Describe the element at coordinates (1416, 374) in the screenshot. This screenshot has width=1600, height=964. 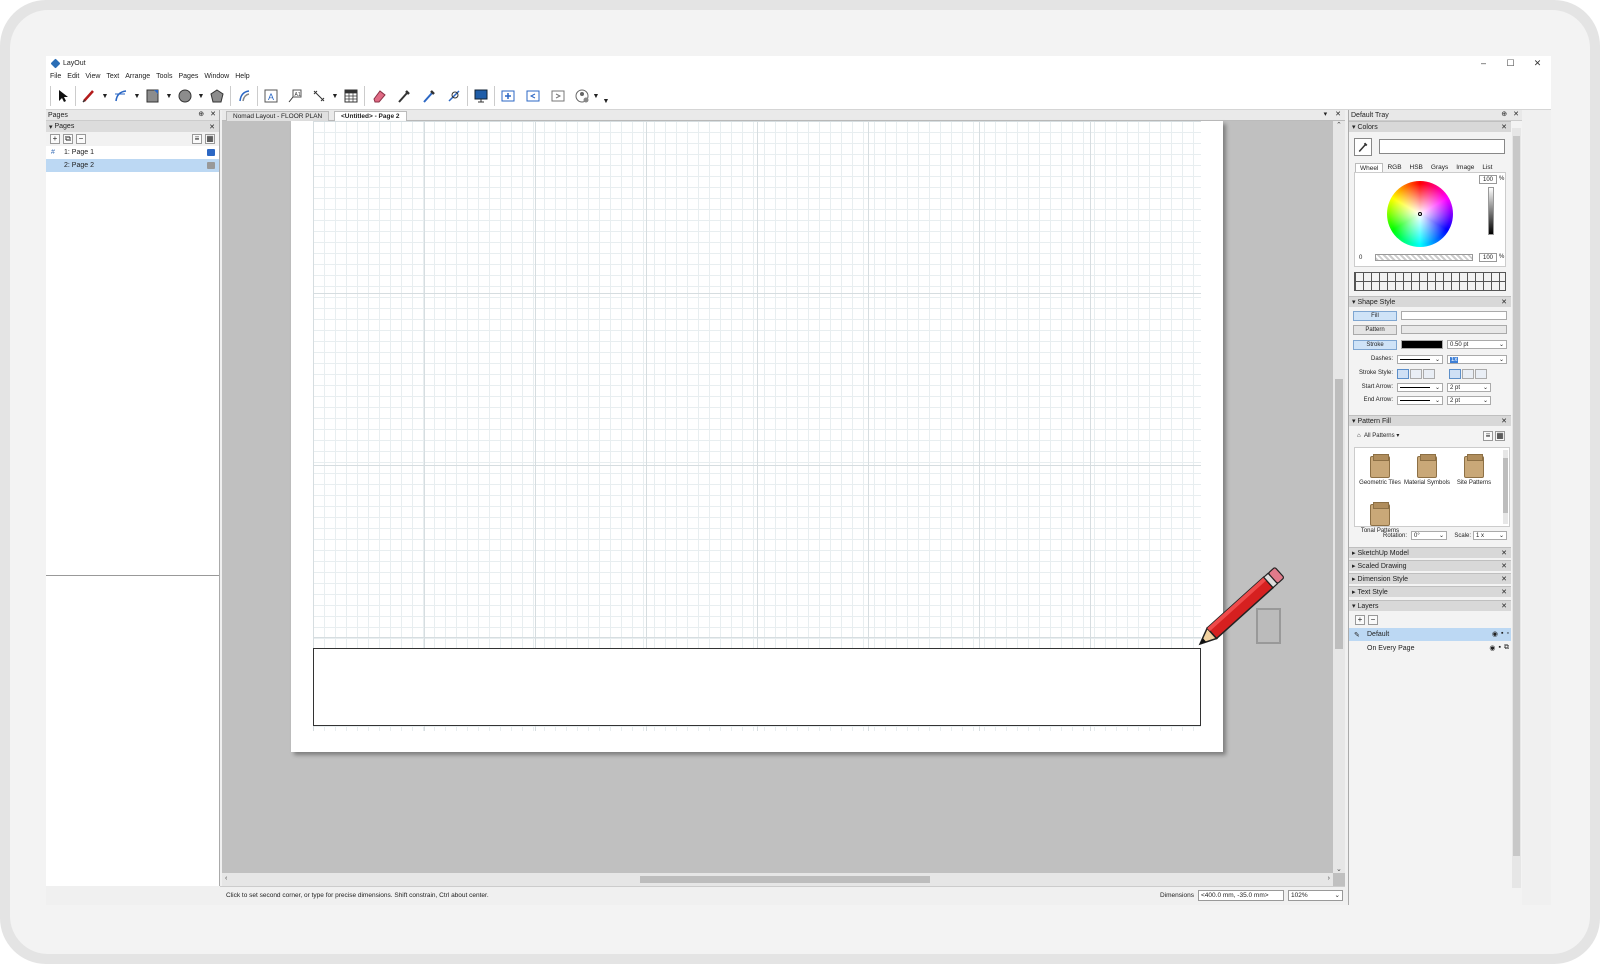
I see `cap-round-icon` at that location.